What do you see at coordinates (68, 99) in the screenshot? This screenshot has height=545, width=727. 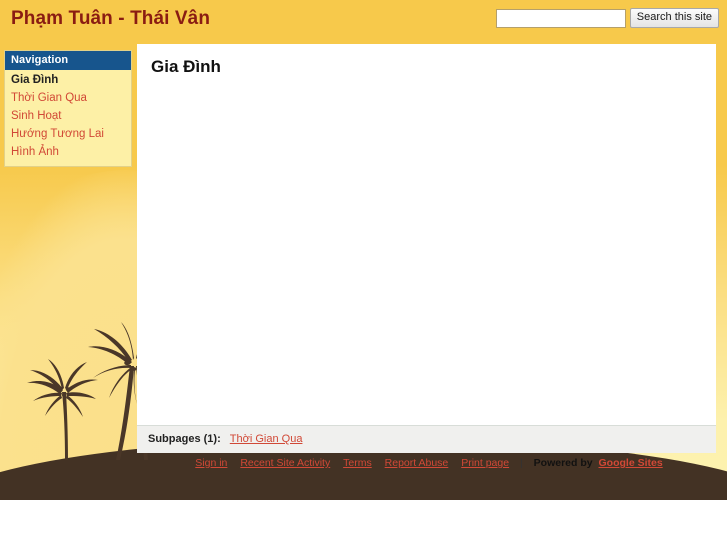 I see `sidebar-item-thoi-gian-qua: Thời Gian Qua` at bounding box center [68, 99].